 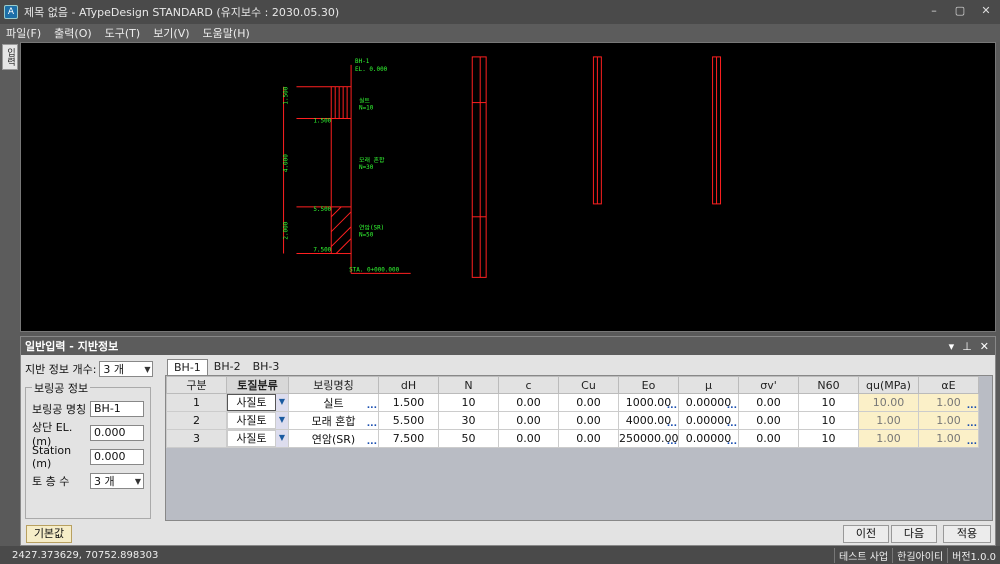 I want to click on layer-2-name: 모래 혼합, so click(x=372, y=160).